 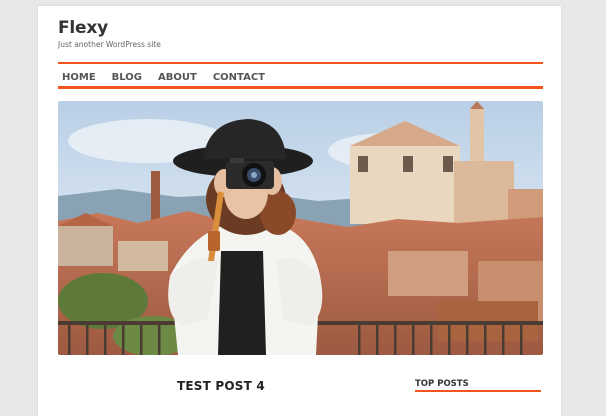 I want to click on main-nav: HOME BLOG ABOUT CONTACT, so click(x=167, y=77).